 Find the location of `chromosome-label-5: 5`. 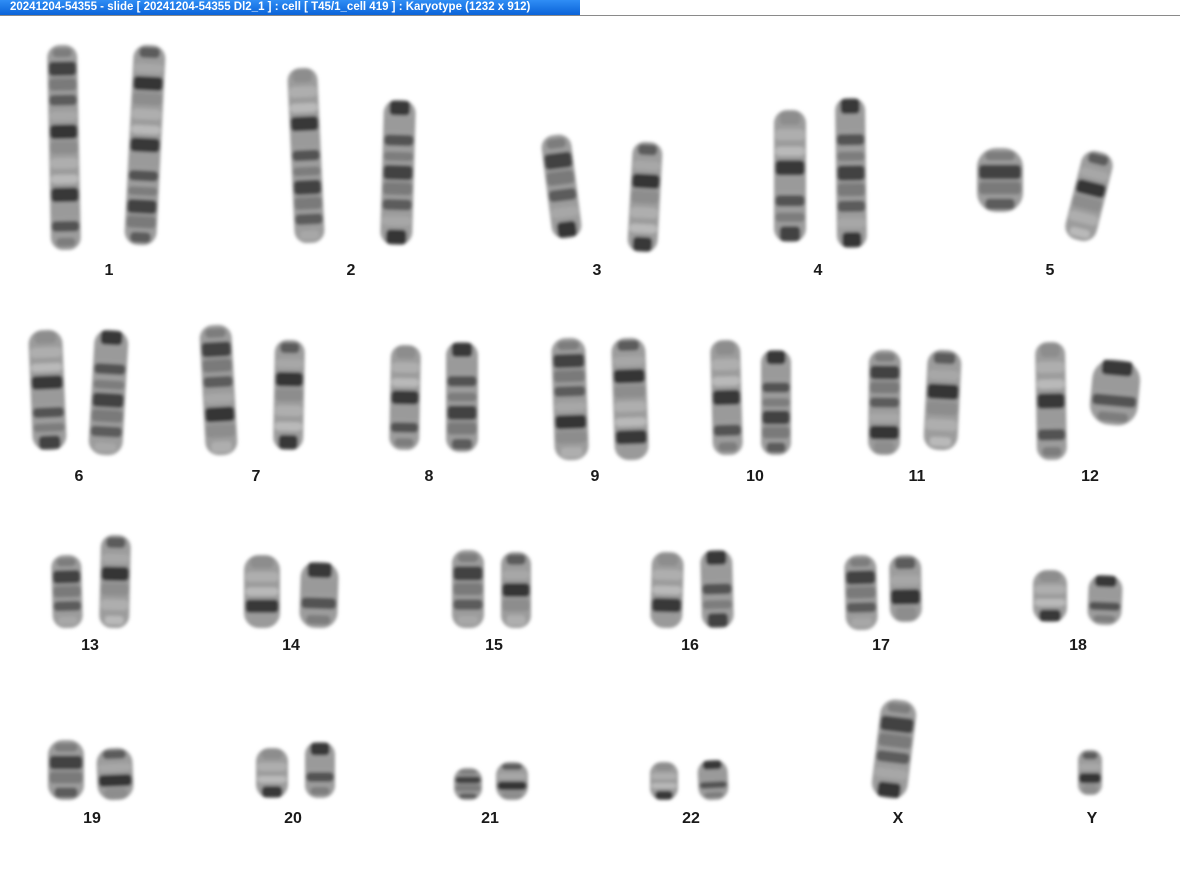

chromosome-label-5: 5 is located at coordinates (1050, 270).